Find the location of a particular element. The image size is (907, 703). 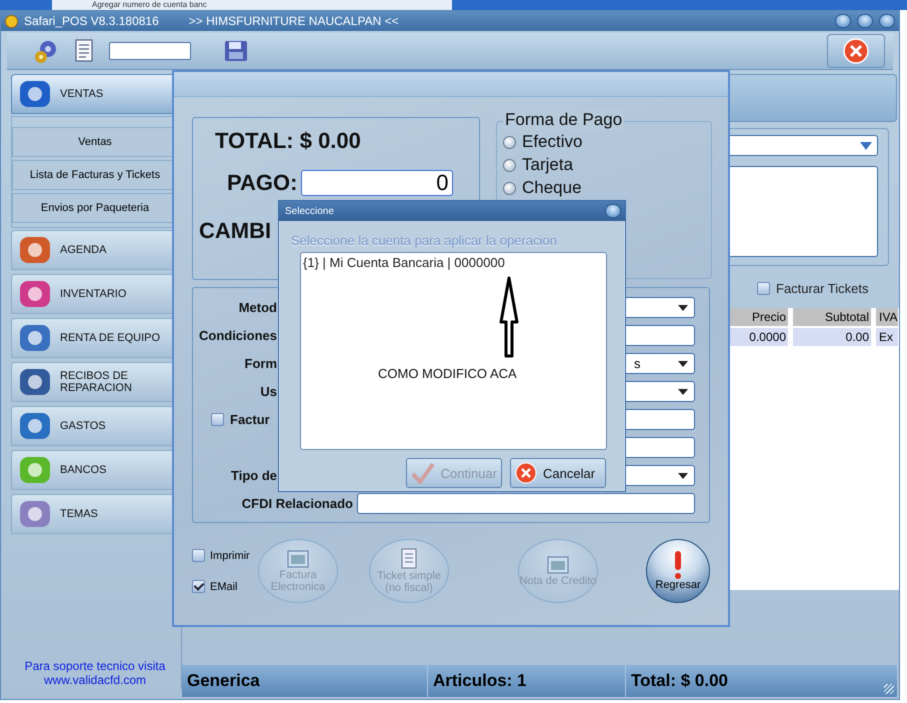

field-label: Metod is located at coordinates (257, 307).